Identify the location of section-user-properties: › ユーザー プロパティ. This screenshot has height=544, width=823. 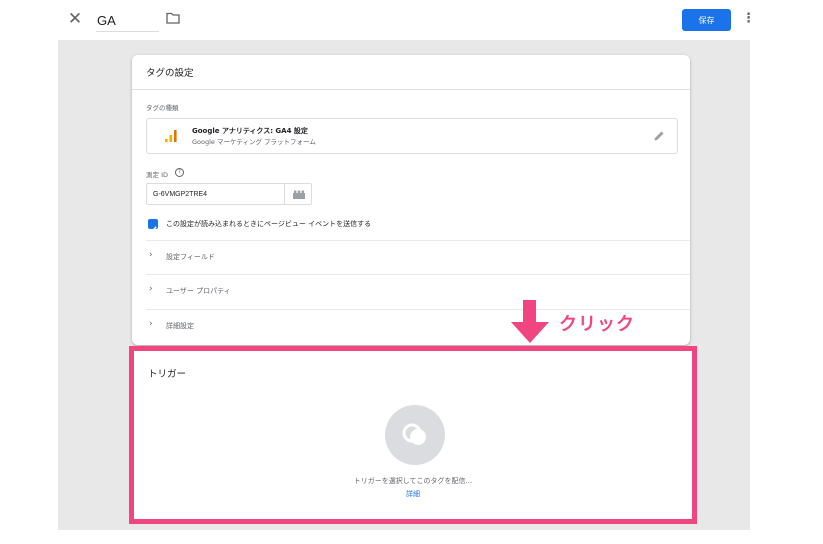
(418, 291).